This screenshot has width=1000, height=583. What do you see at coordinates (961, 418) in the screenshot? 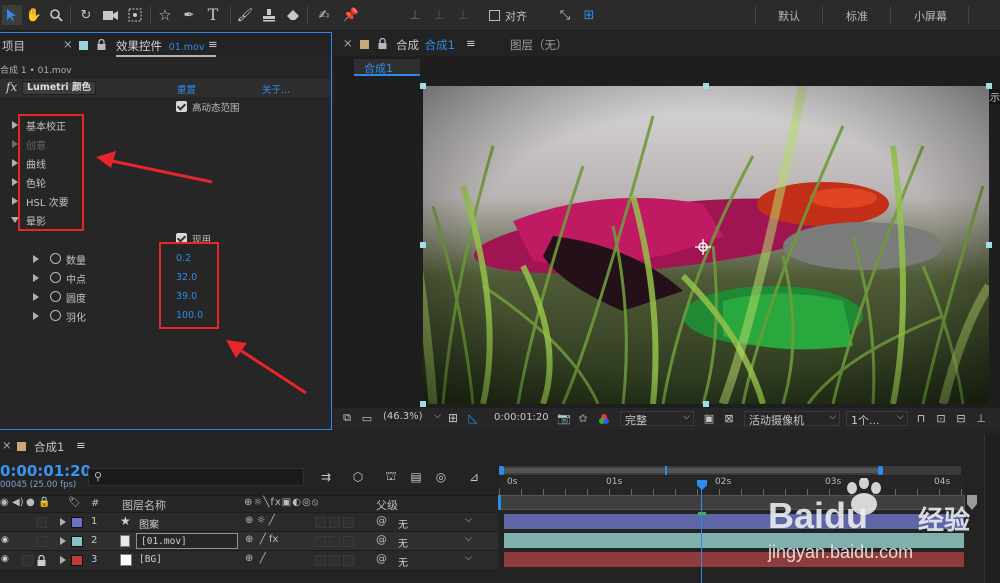
I see `fast-preview-icon: ⊟` at bounding box center [961, 418].